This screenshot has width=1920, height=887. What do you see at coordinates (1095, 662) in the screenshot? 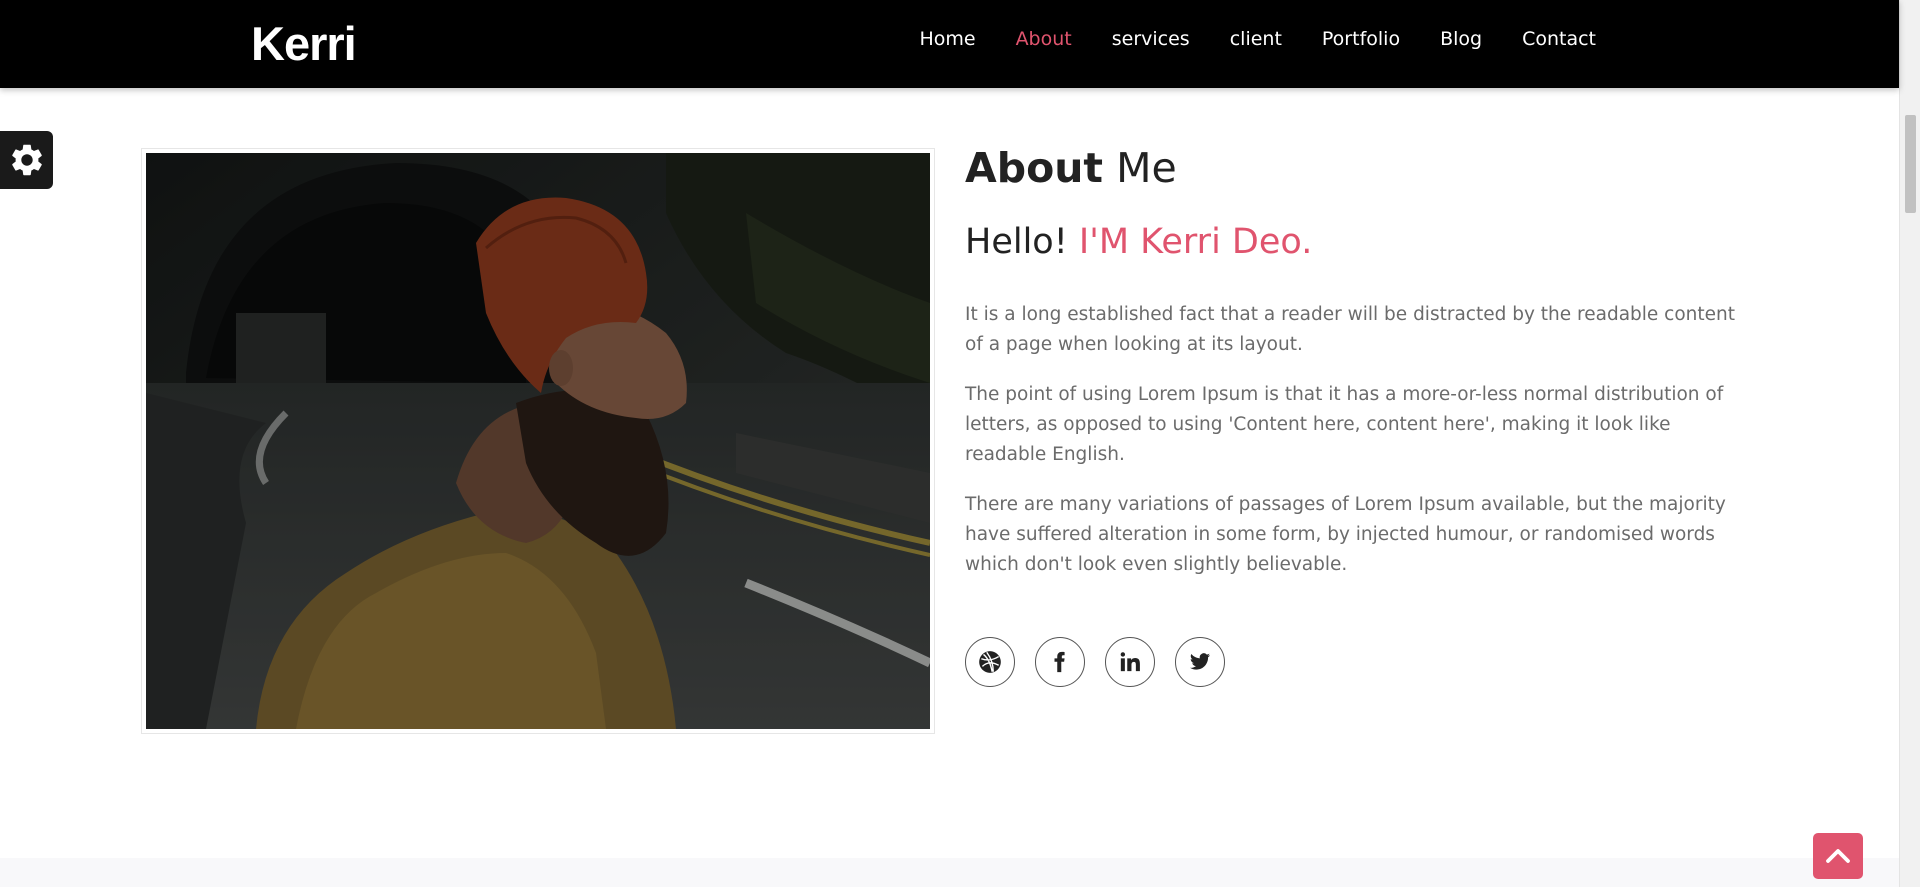
I see `social-links` at bounding box center [1095, 662].